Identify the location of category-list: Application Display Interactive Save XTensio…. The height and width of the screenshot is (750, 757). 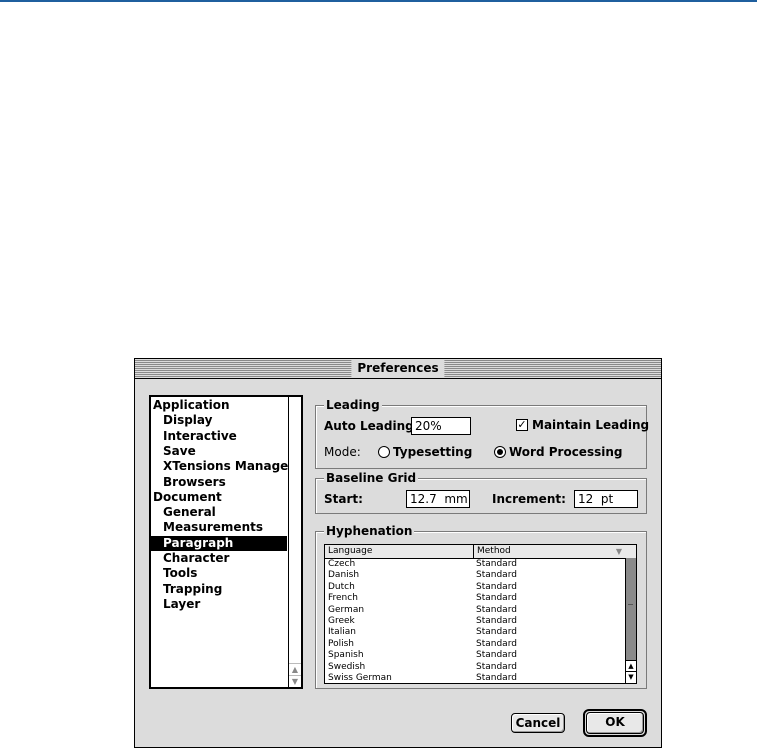
(226, 542).